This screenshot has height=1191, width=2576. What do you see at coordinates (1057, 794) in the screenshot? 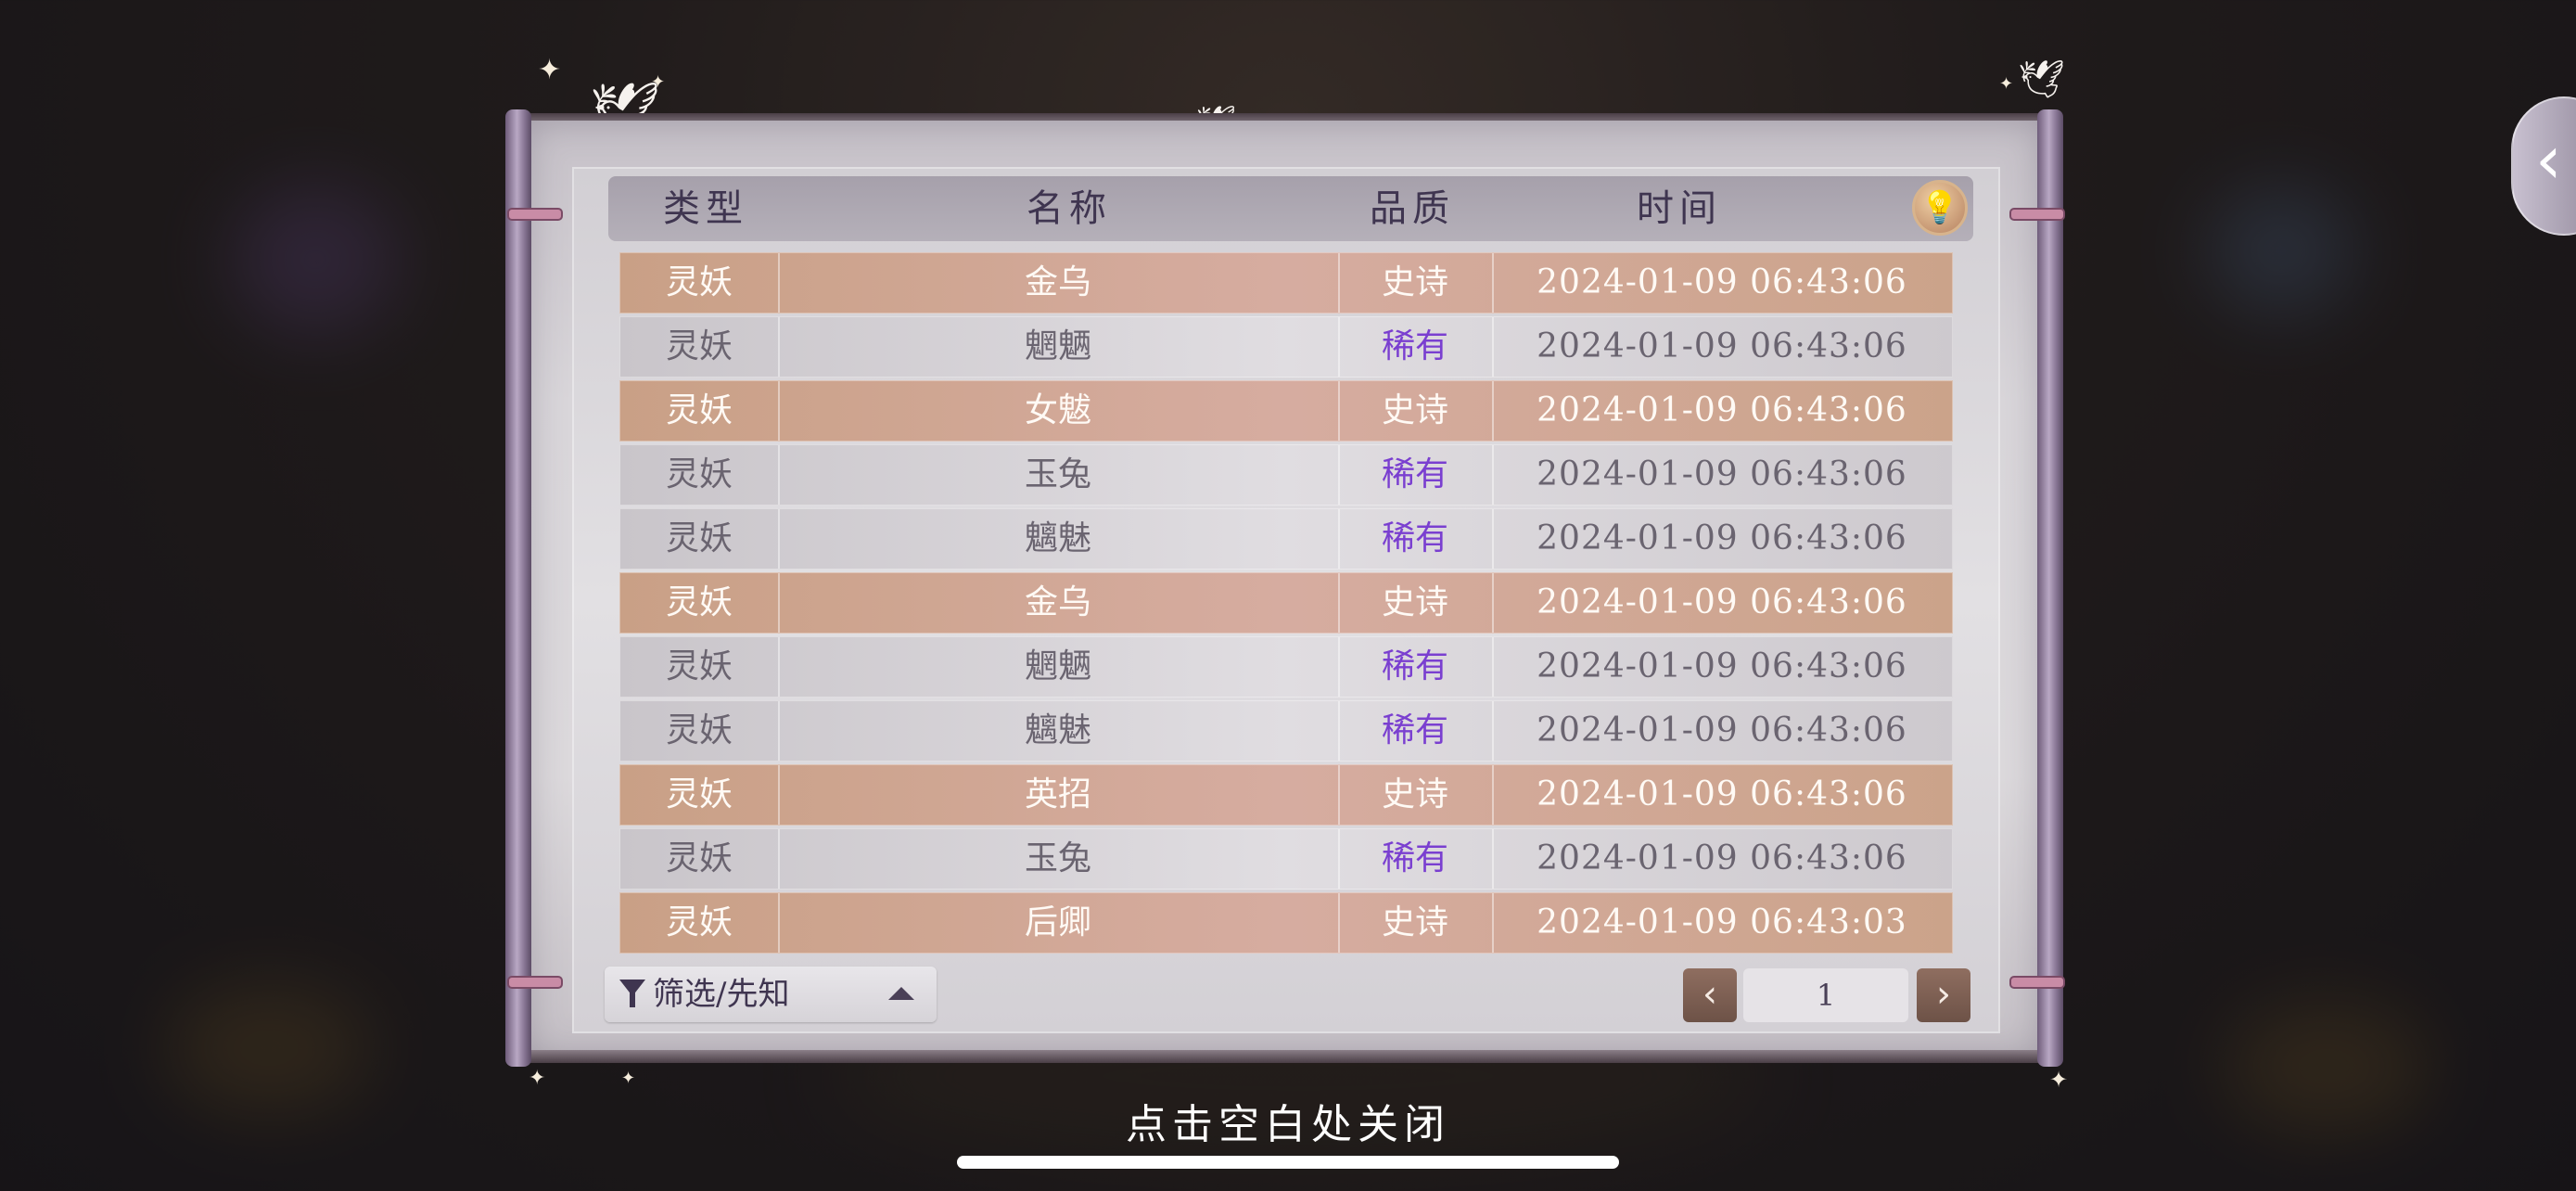
I see `cell-name: 英招` at bounding box center [1057, 794].